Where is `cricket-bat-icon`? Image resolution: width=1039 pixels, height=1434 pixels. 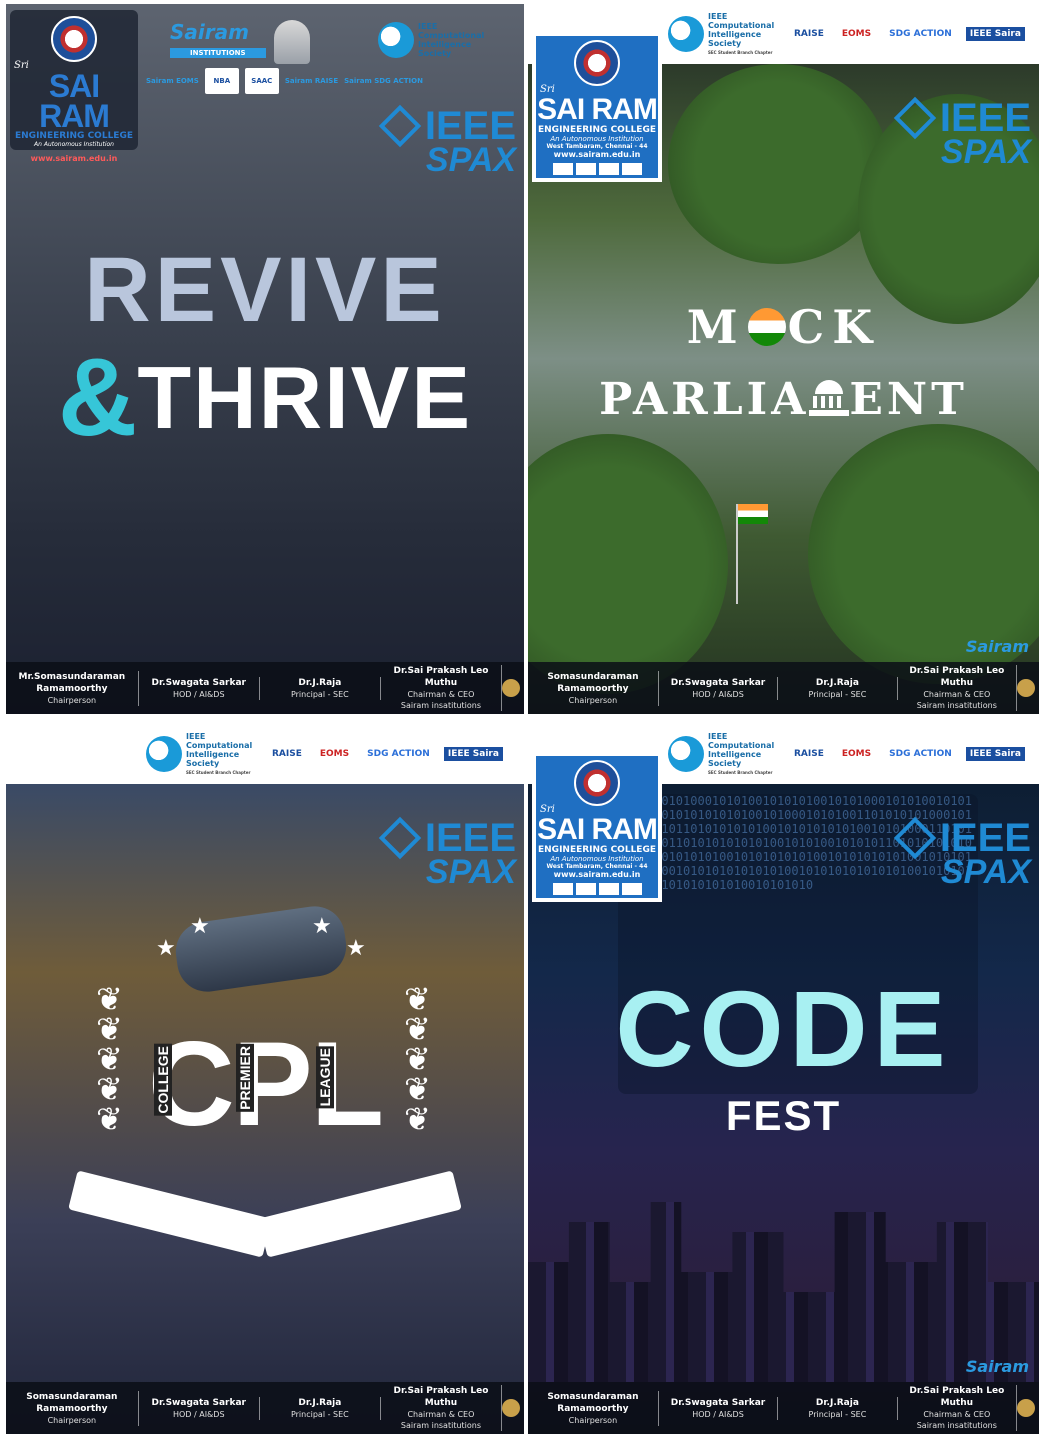
cricket-bat-icon is located at coordinates (170, 1214).